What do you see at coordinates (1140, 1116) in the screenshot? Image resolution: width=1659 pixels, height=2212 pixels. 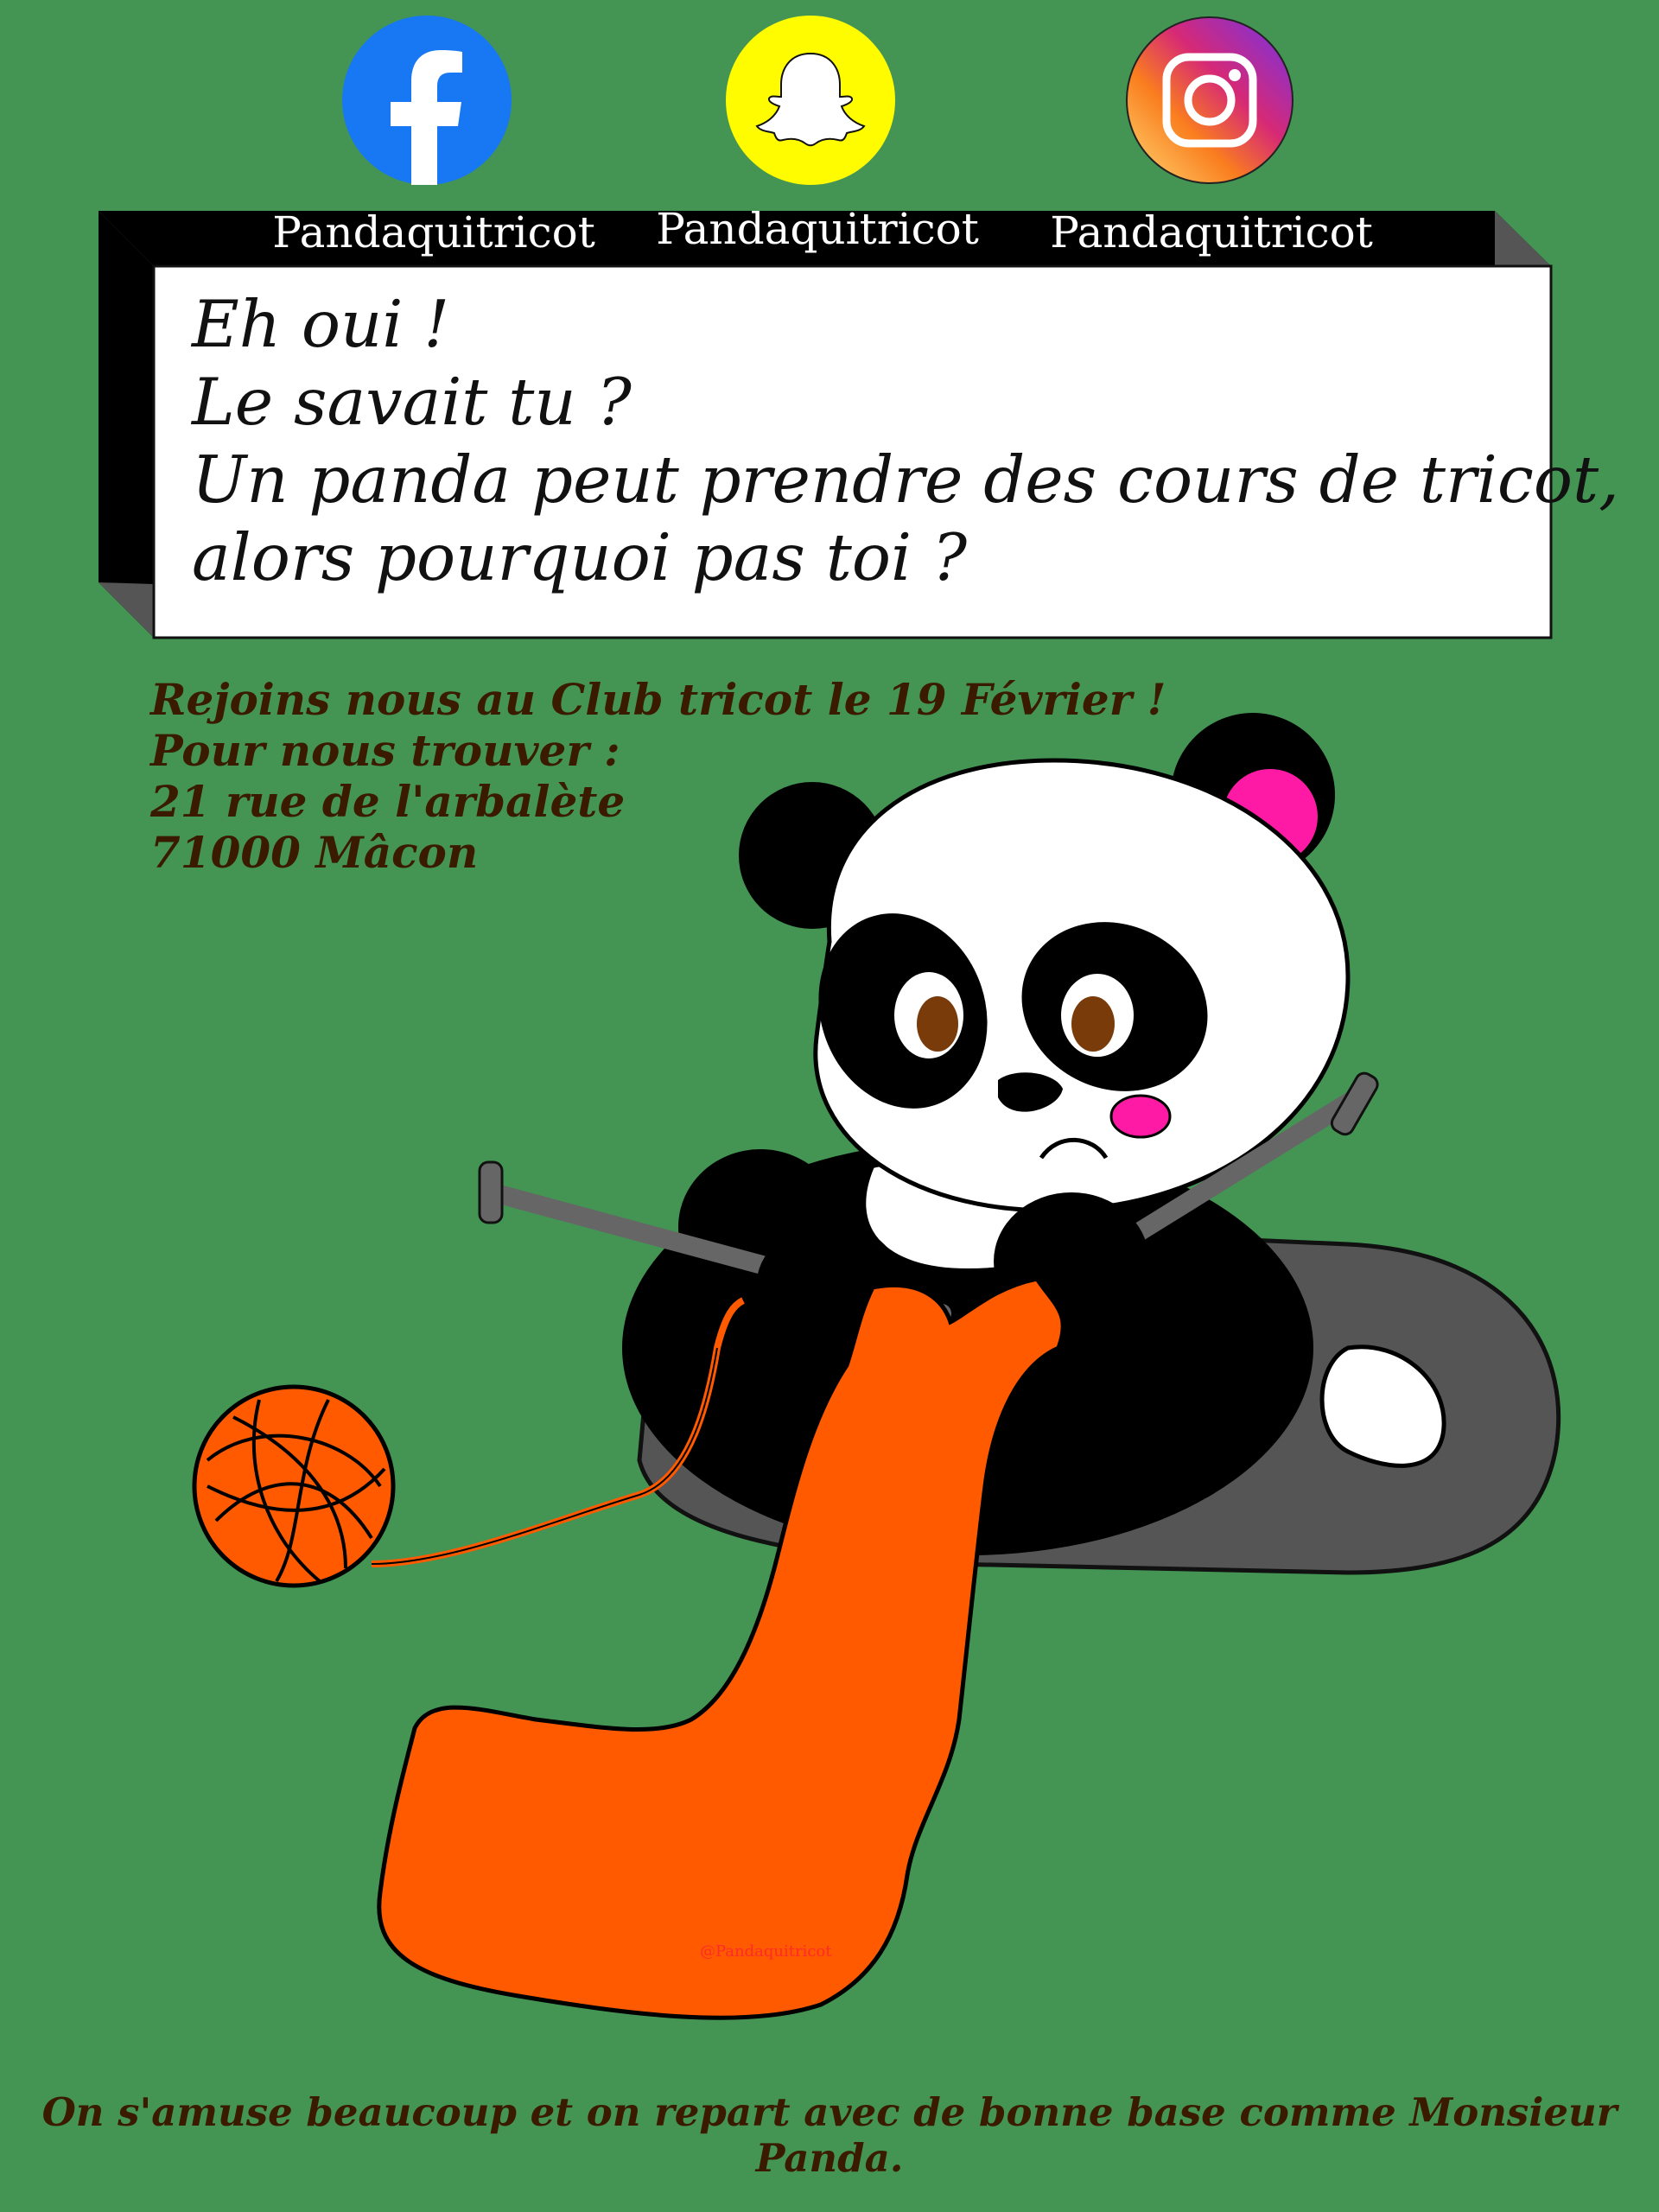 I see `panda-tongue` at bounding box center [1140, 1116].